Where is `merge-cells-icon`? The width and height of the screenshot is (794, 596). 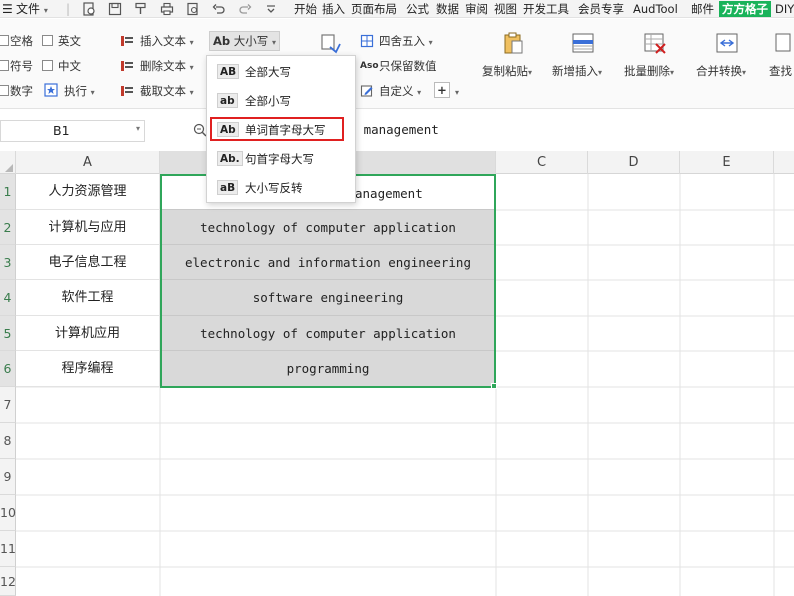
merge-cells-icon is located at coordinates (727, 43).